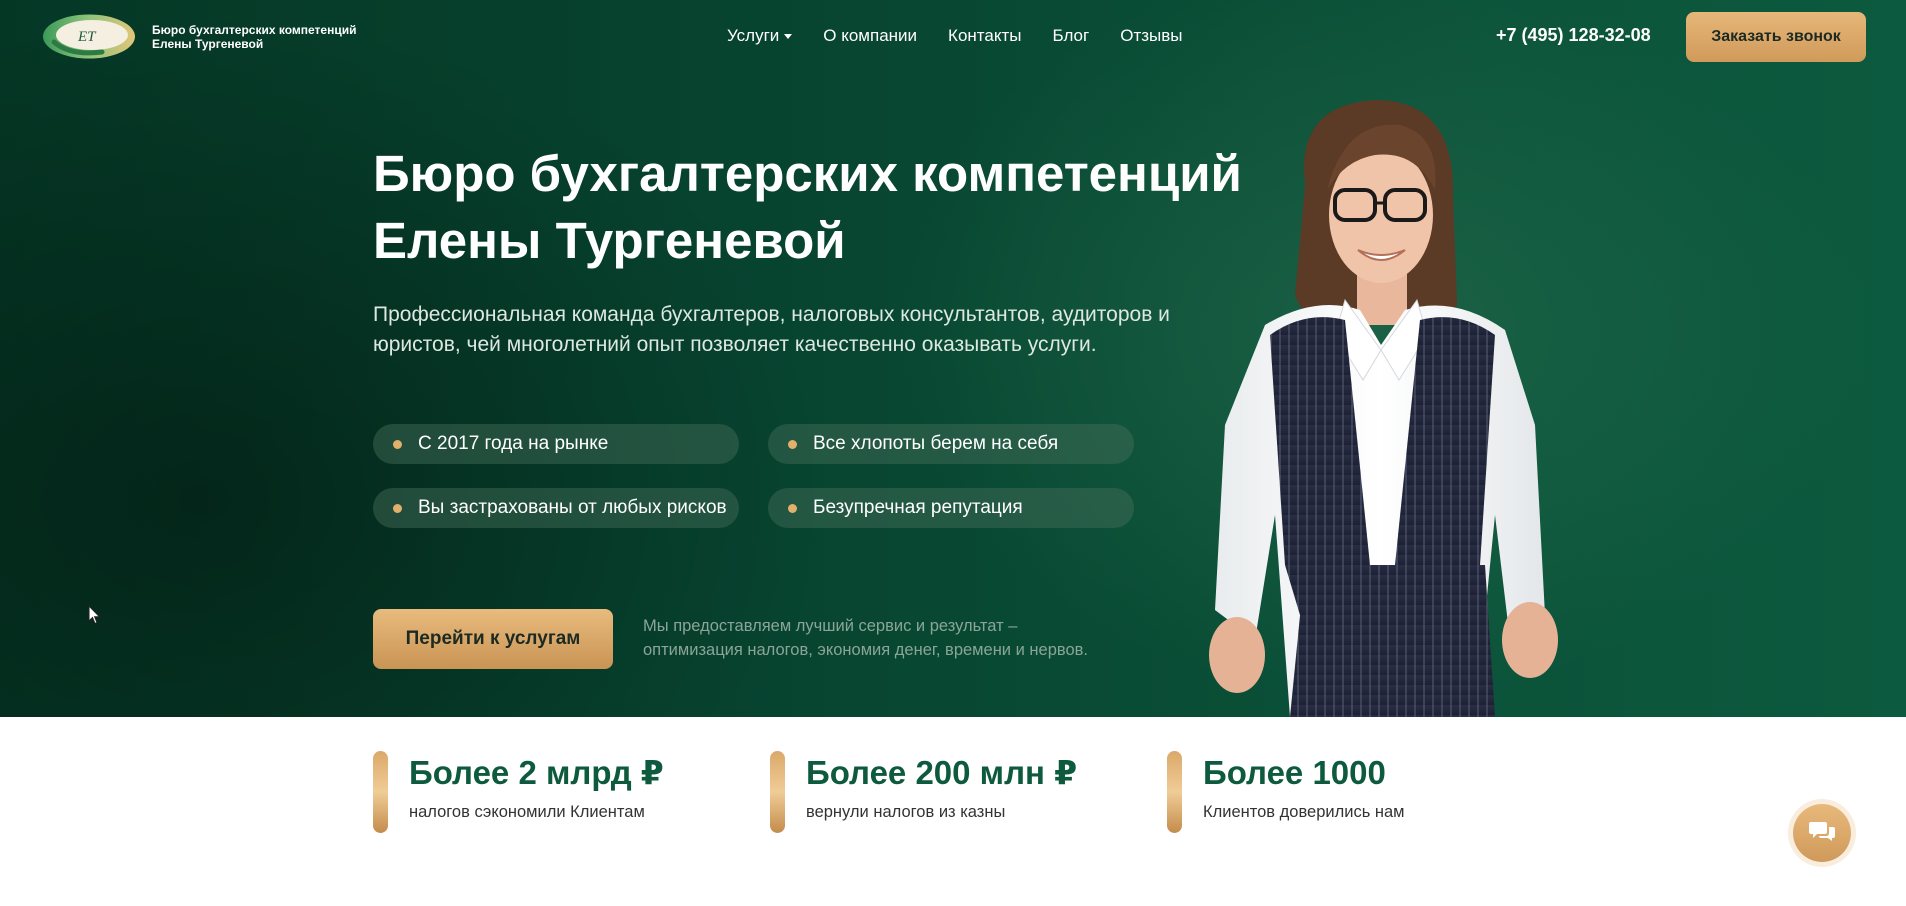 The height and width of the screenshot is (906, 1906). What do you see at coordinates (923, 792) in the screenshot?
I see `stat-block: Более 200 млн ₽ вернули налогов из казны` at bounding box center [923, 792].